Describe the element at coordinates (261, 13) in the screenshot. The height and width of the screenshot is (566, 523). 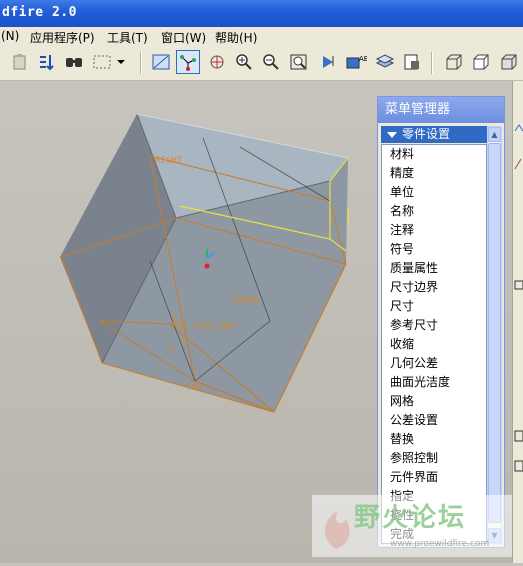
I see `title-bar: dfire 2.0` at that location.